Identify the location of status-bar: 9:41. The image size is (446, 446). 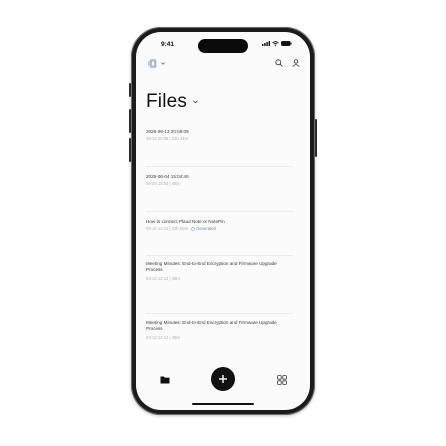
(223, 44).